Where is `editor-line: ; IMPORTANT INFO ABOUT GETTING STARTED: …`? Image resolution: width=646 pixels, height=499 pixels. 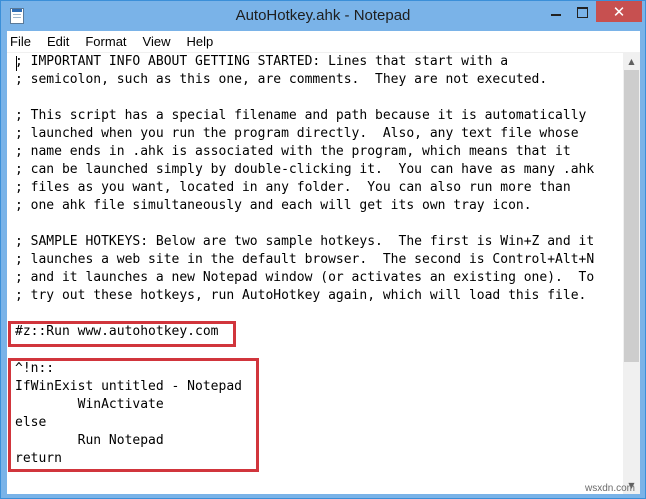 editor-line: ; IMPORTANT INFO ABOUT GETTING STARTED: … is located at coordinates (262, 61).